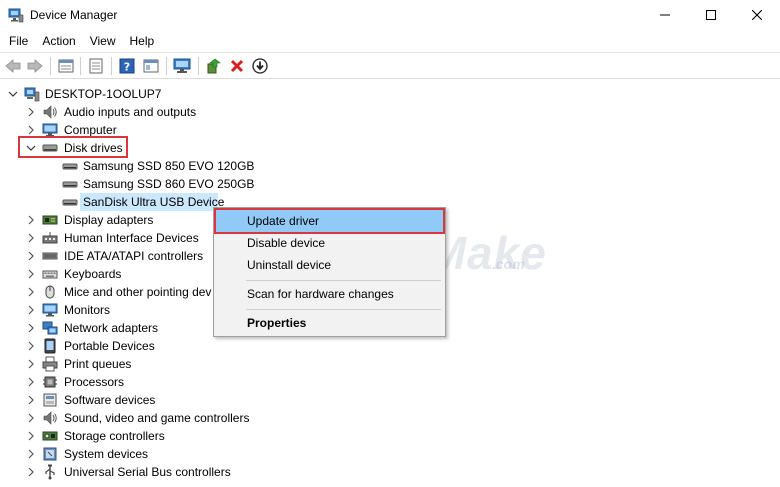 The height and width of the screenshot is (487, 780). What do you see at coordinates (711, 15) in the screenshot?
I see `maximize-button` at bounding box center [711, 15].